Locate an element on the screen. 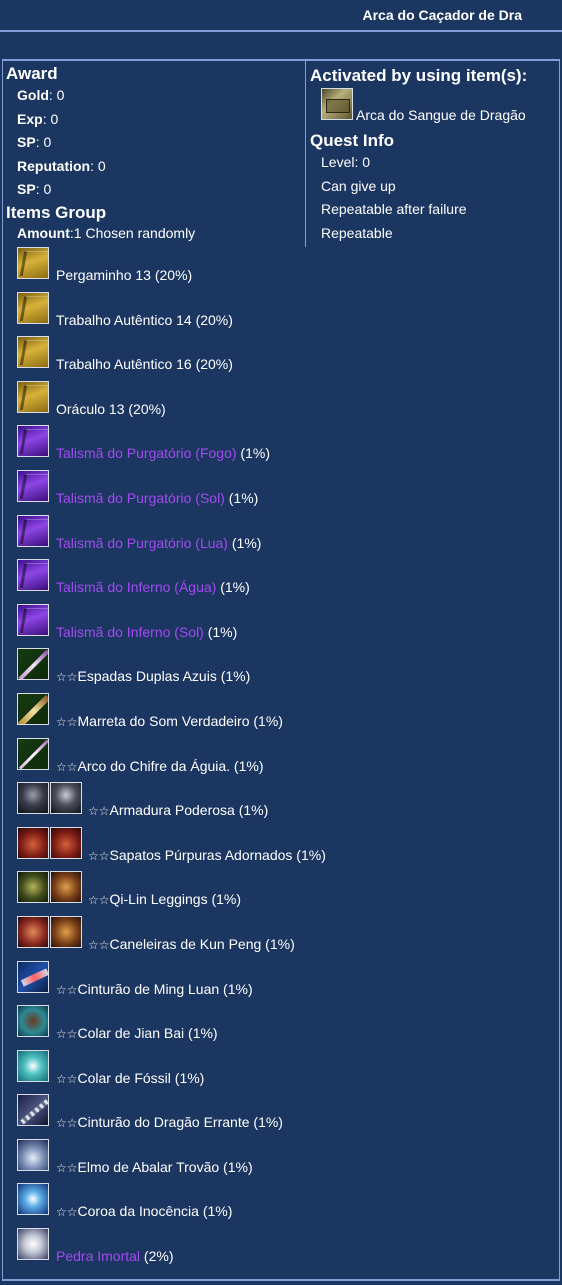 The width and height of the screenshot is (562, 1285). item-name: Espadas Duplas Azuis is located at coordinates (147, 676).